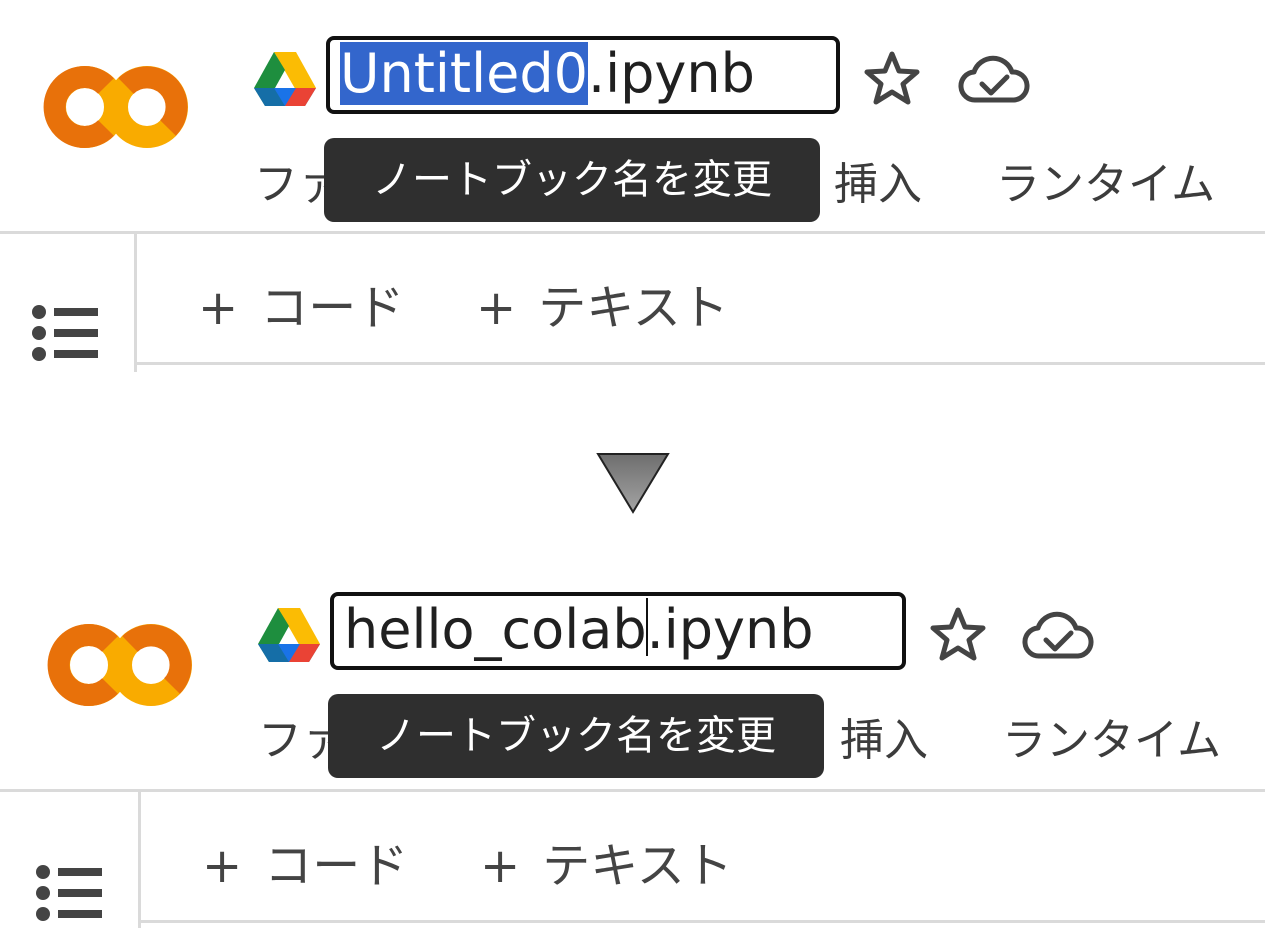 The width and height of the screenshot is (1265, 928). I want to click on notebook-name-input: Untitled0.ipynb, so click(583, 75).